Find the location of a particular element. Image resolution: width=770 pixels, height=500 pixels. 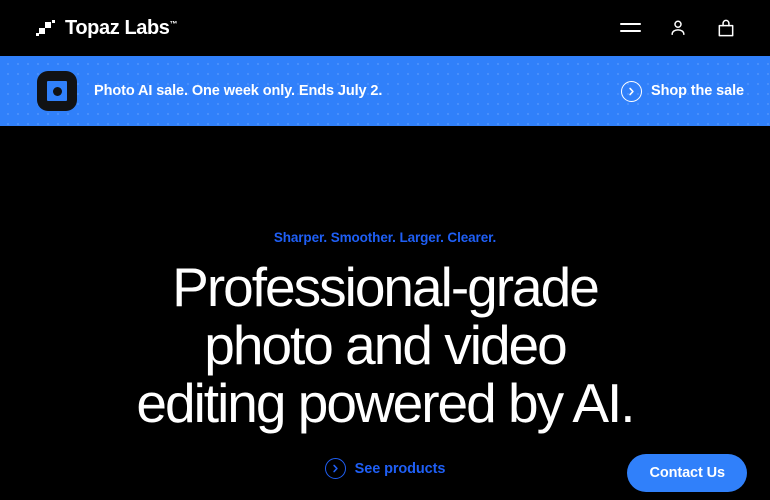

account-button is located at coordinates (678, 28).